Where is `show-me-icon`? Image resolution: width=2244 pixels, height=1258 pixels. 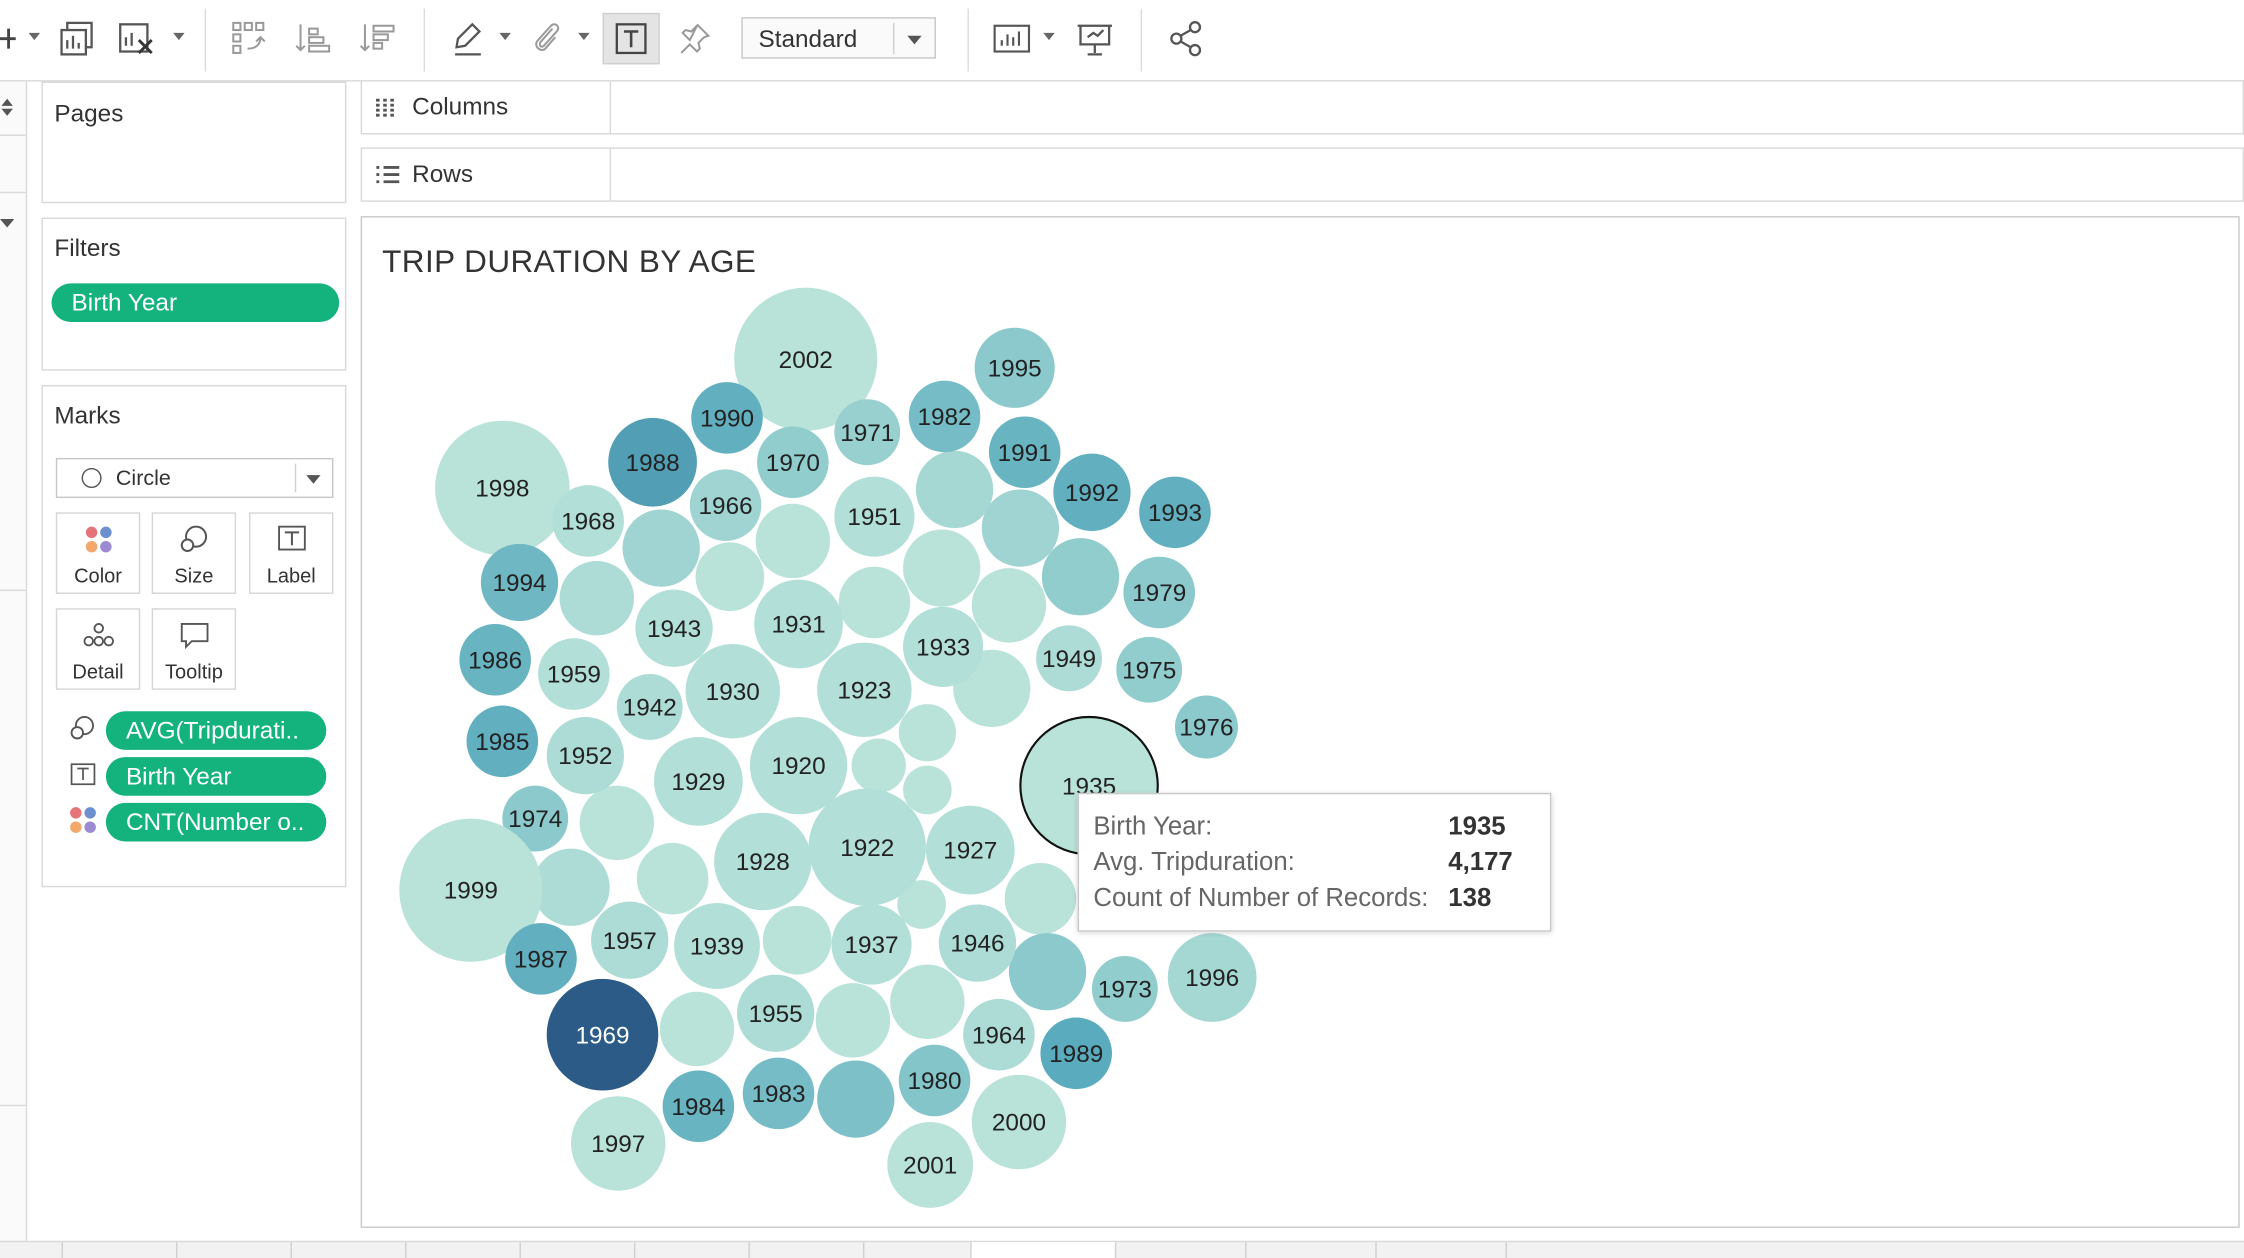
show-me-icon is located at coordinates (1011, 38).